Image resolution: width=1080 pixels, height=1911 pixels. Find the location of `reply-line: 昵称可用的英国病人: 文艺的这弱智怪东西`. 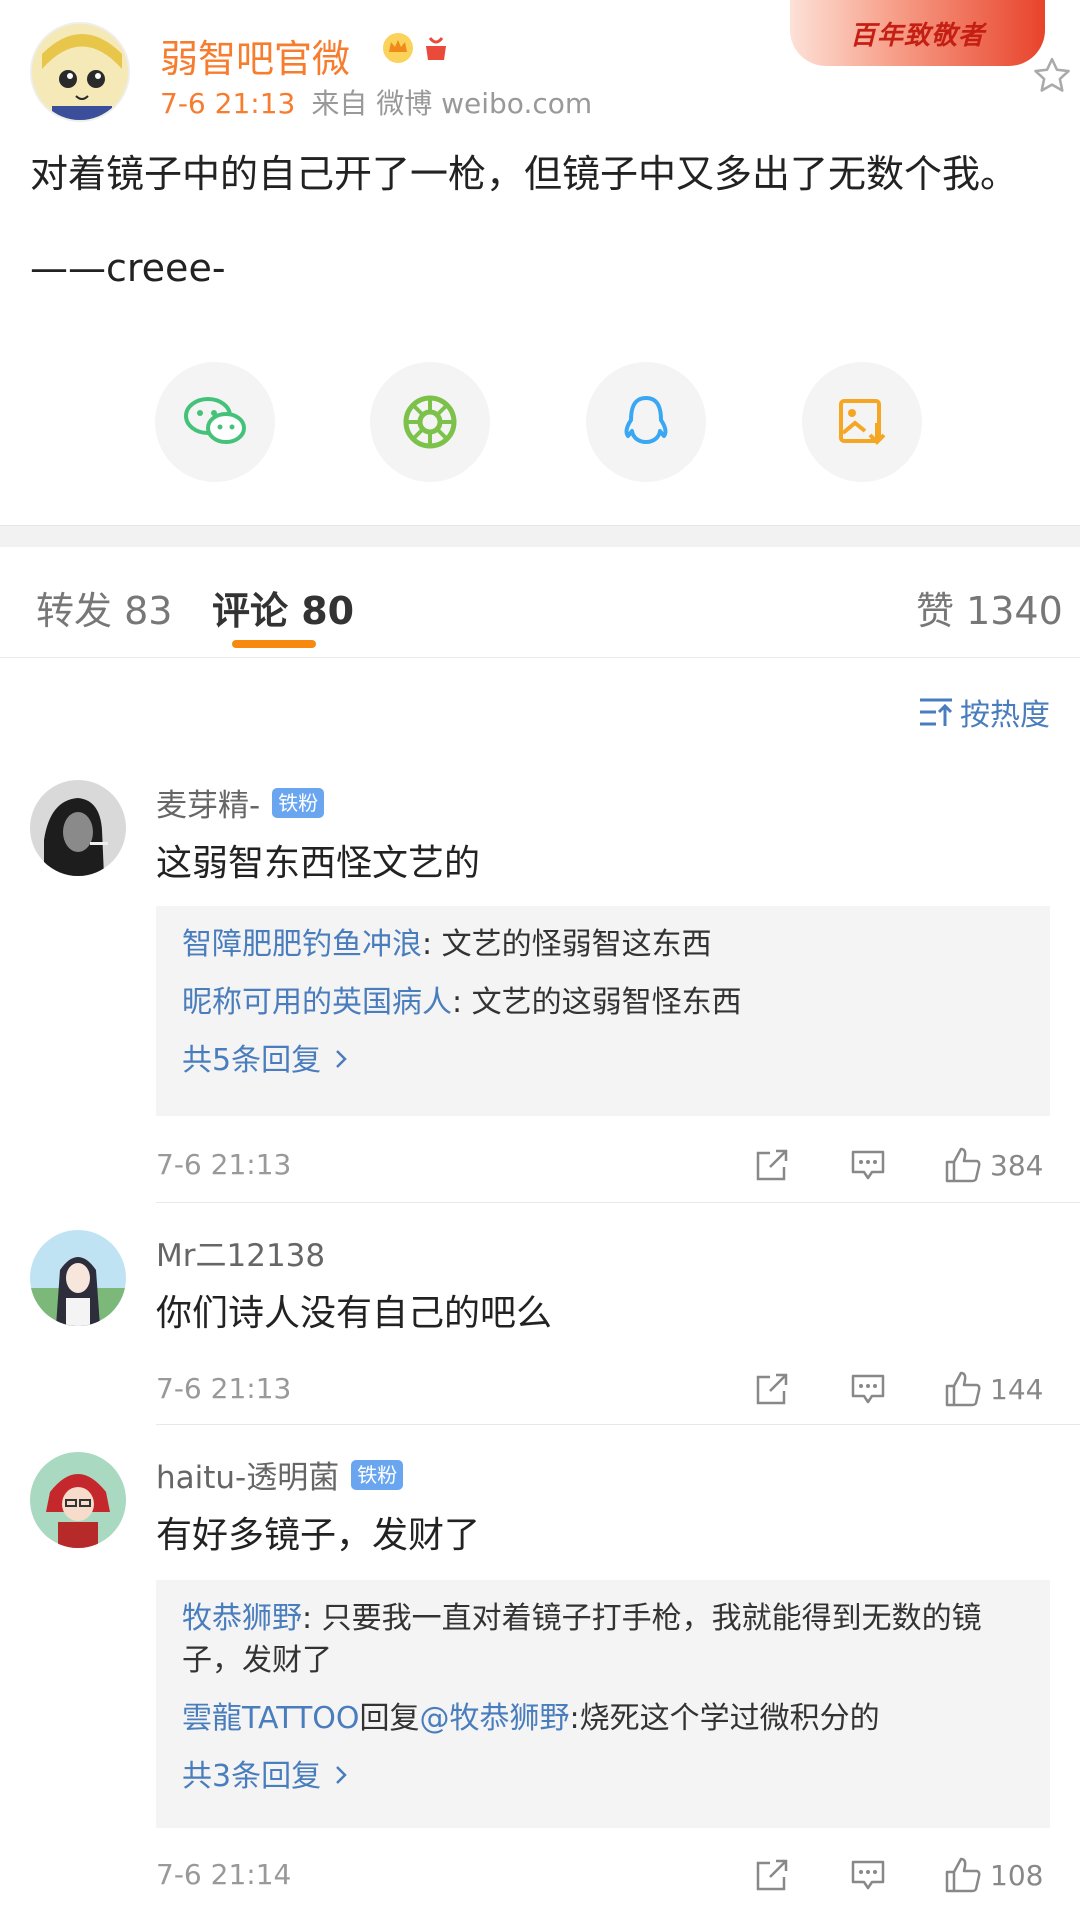

reply-line: 昵称可用的英国病人: 文艺的这弱智怪东西 is located at coordinates (603, 1003).